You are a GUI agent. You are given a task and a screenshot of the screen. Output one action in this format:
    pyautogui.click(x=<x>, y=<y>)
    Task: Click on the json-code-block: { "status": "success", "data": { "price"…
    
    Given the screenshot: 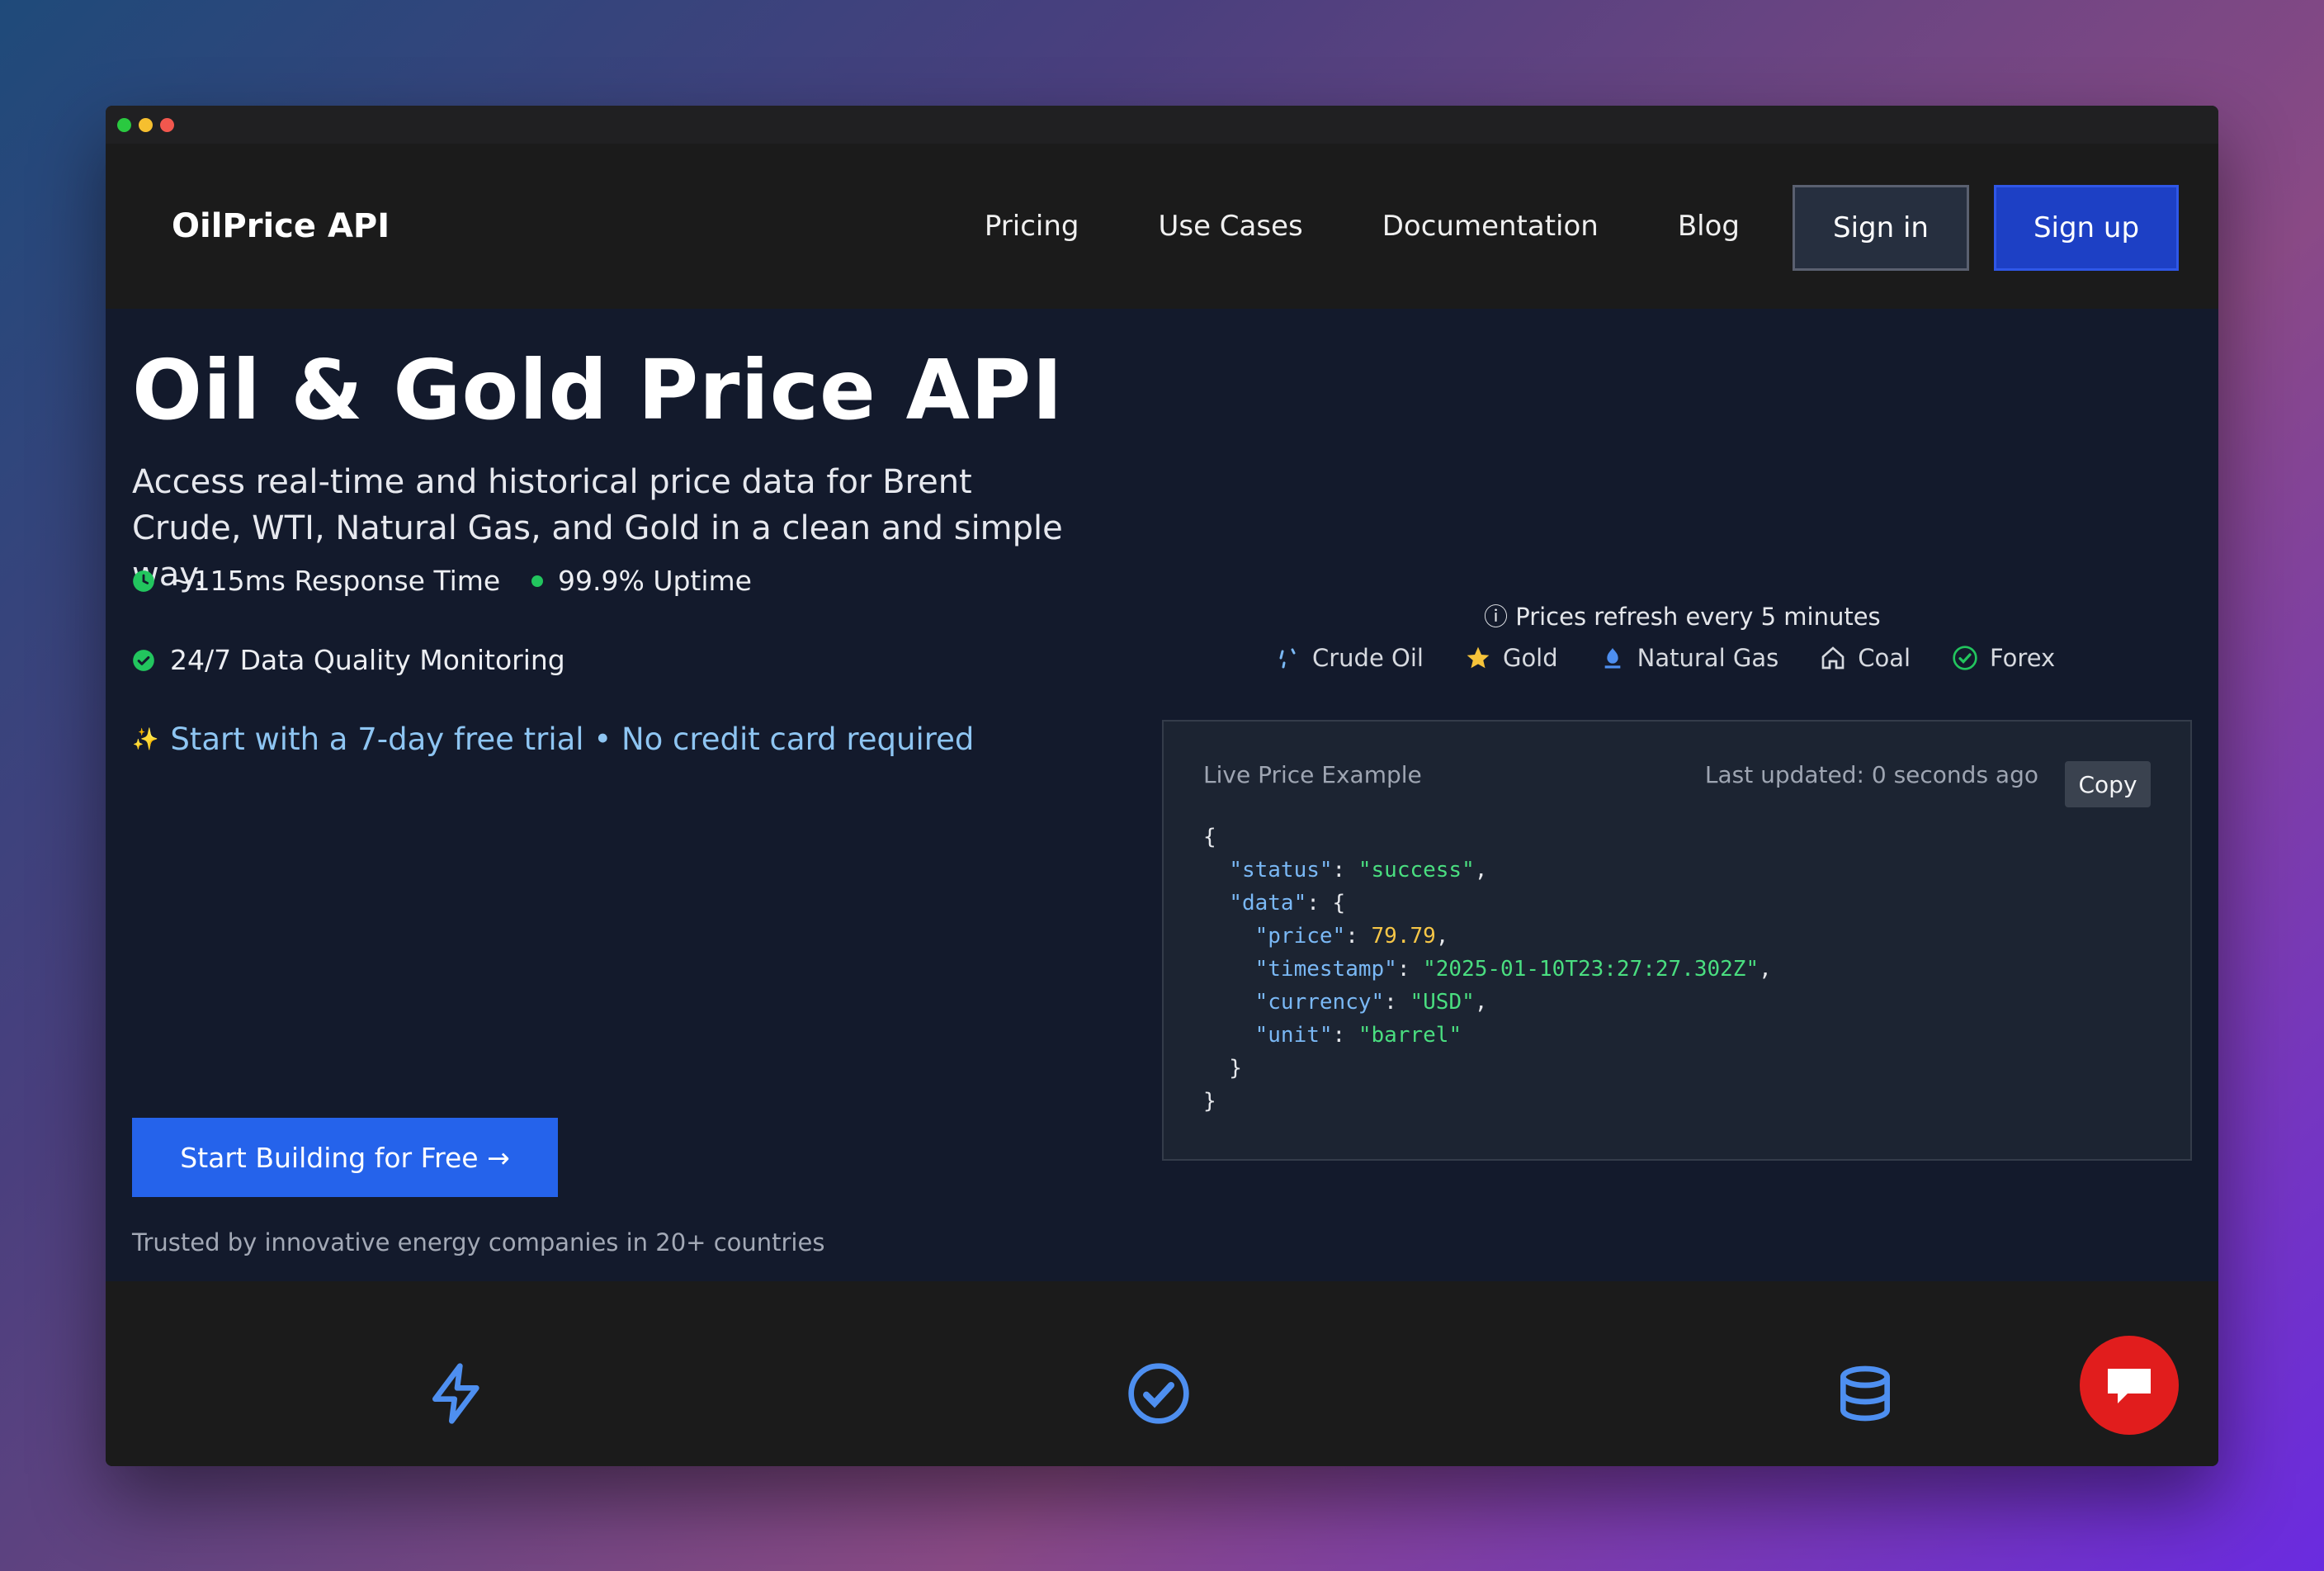 What is the action you would take?
    pyautogui.click(x=1487, y=969)
    